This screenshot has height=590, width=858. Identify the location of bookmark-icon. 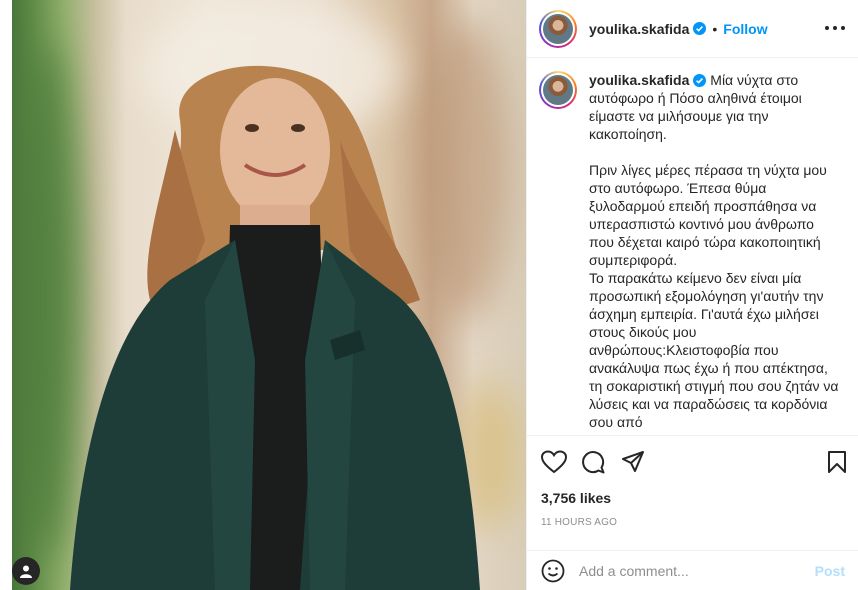
(837, 462).